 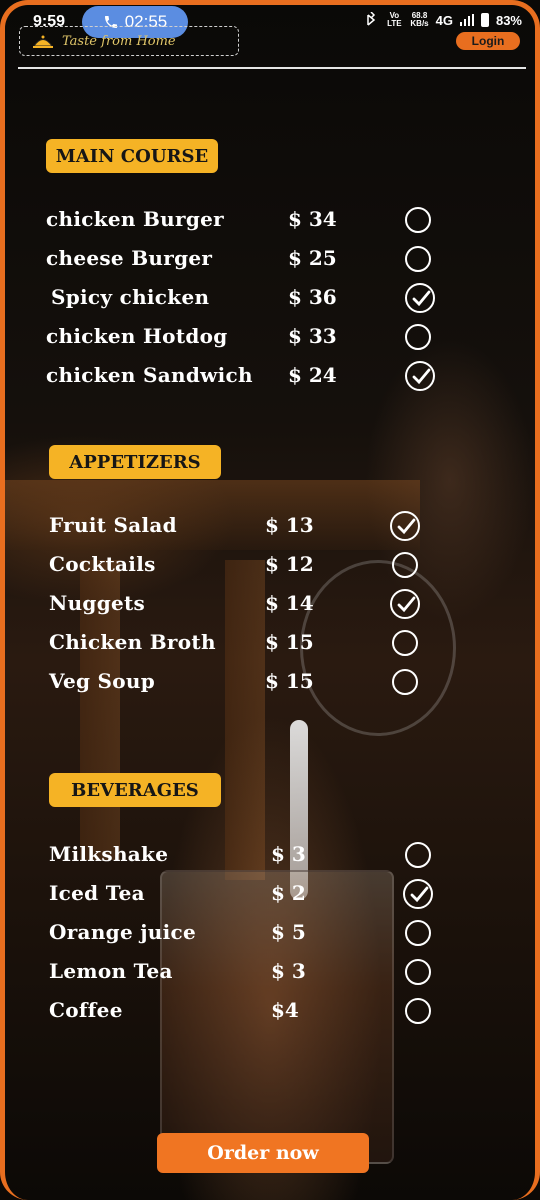 What do you see at coordinates (149, 375) in the screenshot?
I see `item-name: chicken Sandwich` at bounding box center [149, 375].